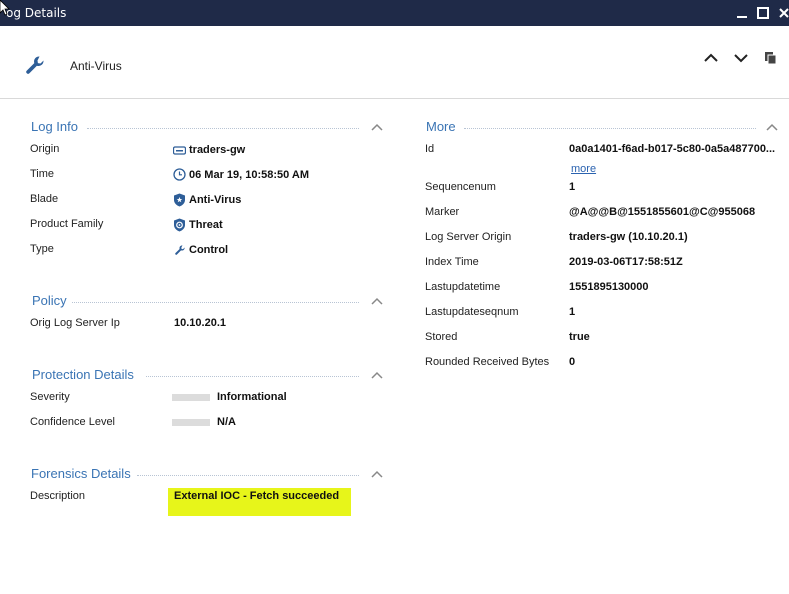 This screenshot has height=594, width=789. I want to click on maximize-icon, so click(763, 13).